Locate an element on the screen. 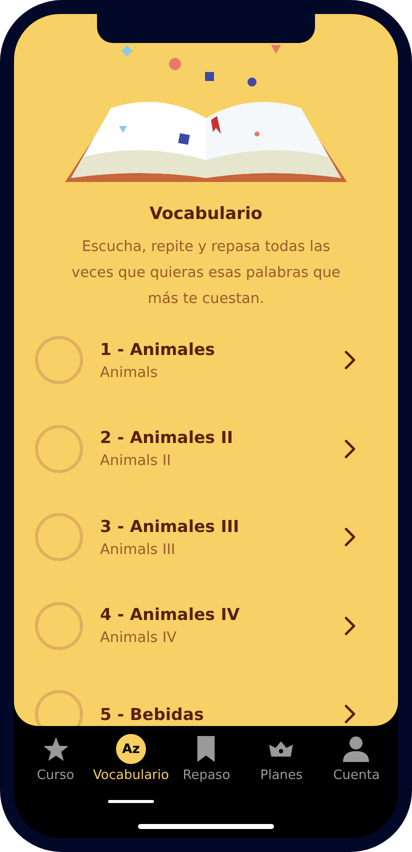  nav-tab: Cuenta is located at coordinates (356, 769).